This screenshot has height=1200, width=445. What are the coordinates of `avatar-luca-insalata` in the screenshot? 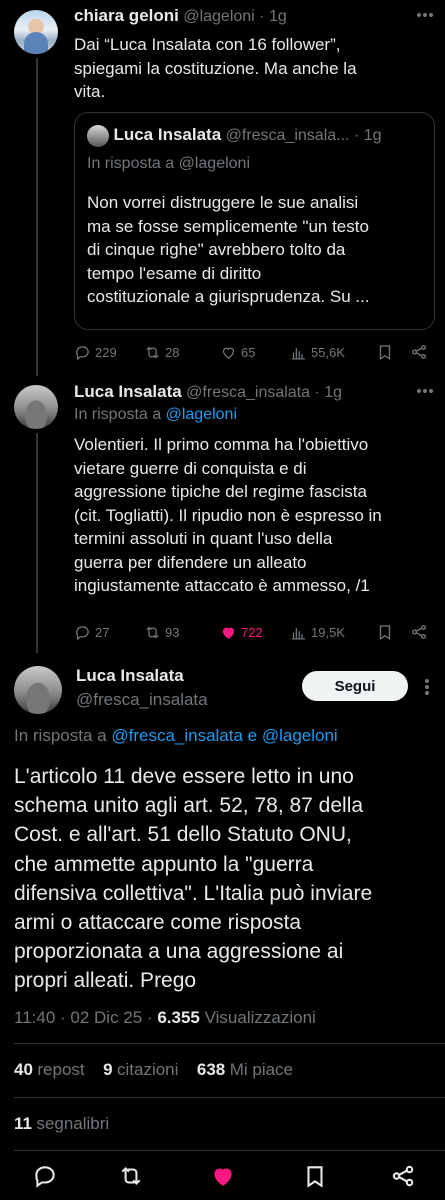 It's located at (36, 407).